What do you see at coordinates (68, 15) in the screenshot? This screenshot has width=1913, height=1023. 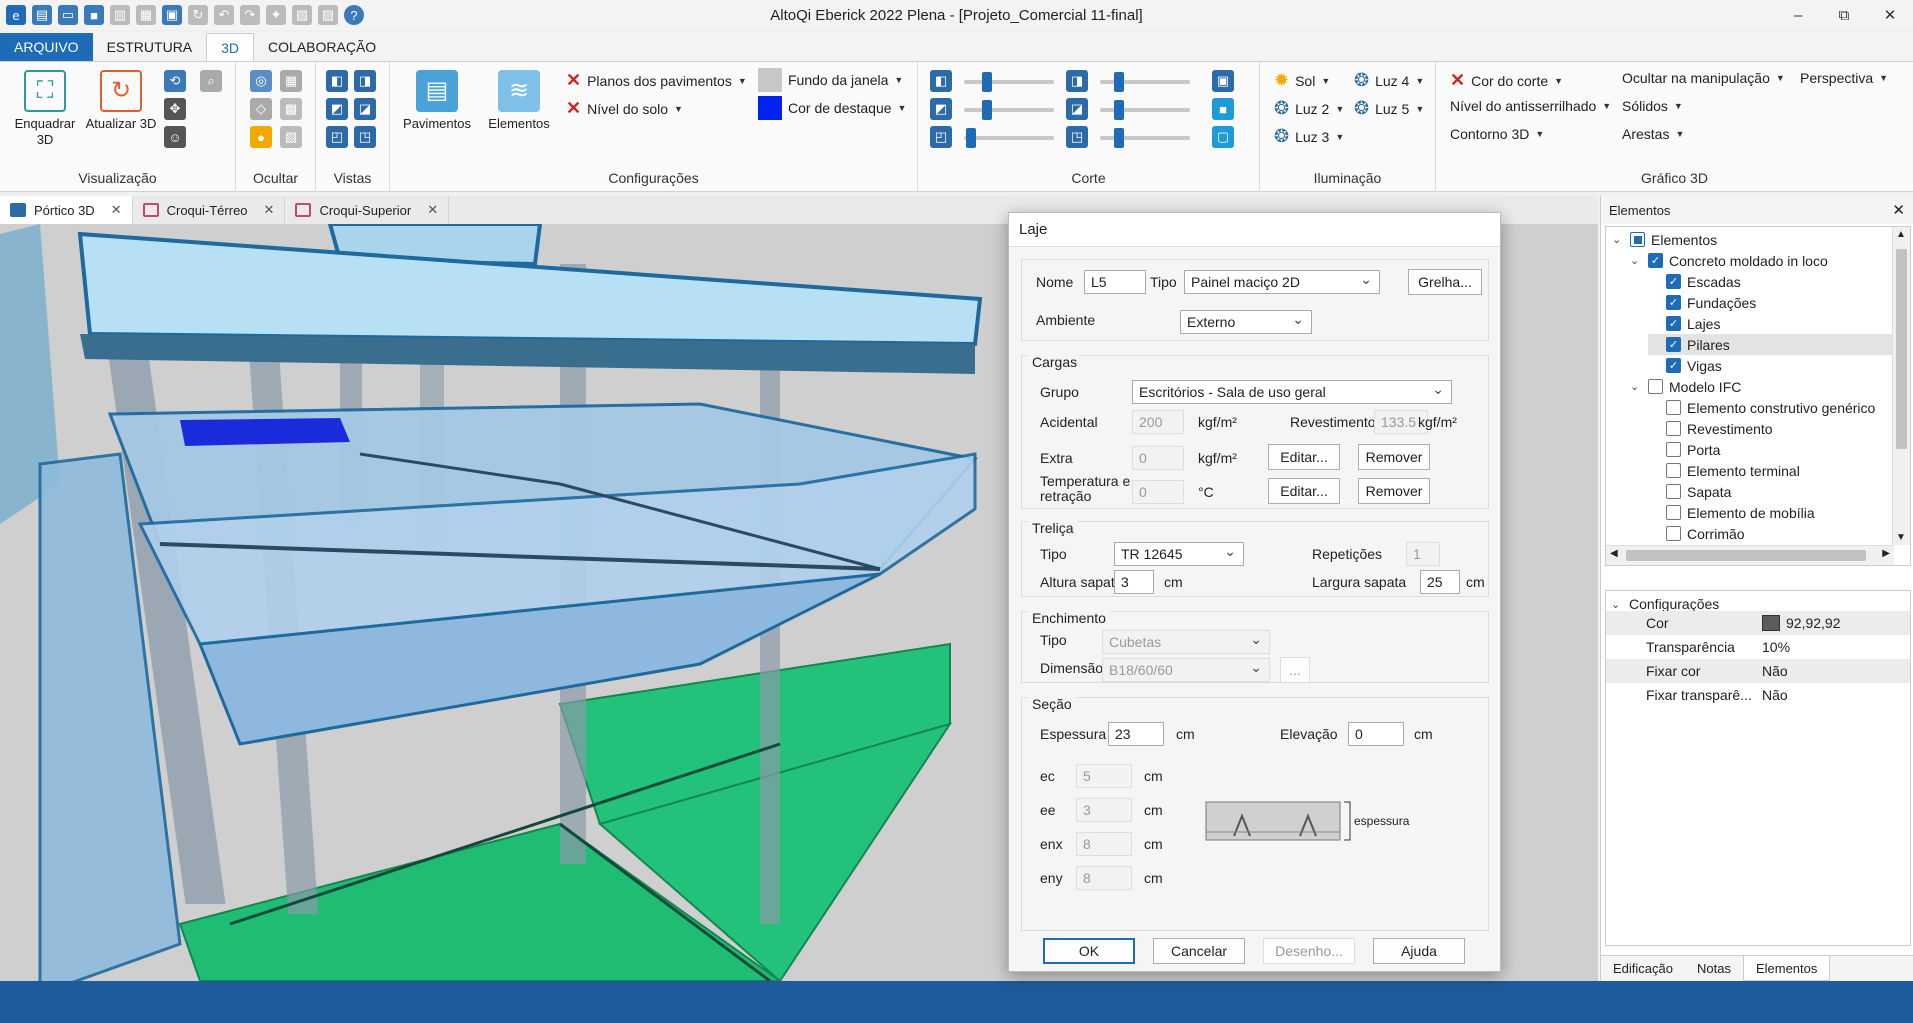 I see `open-folder-icon: ▭` at bounding box center [68, 15].